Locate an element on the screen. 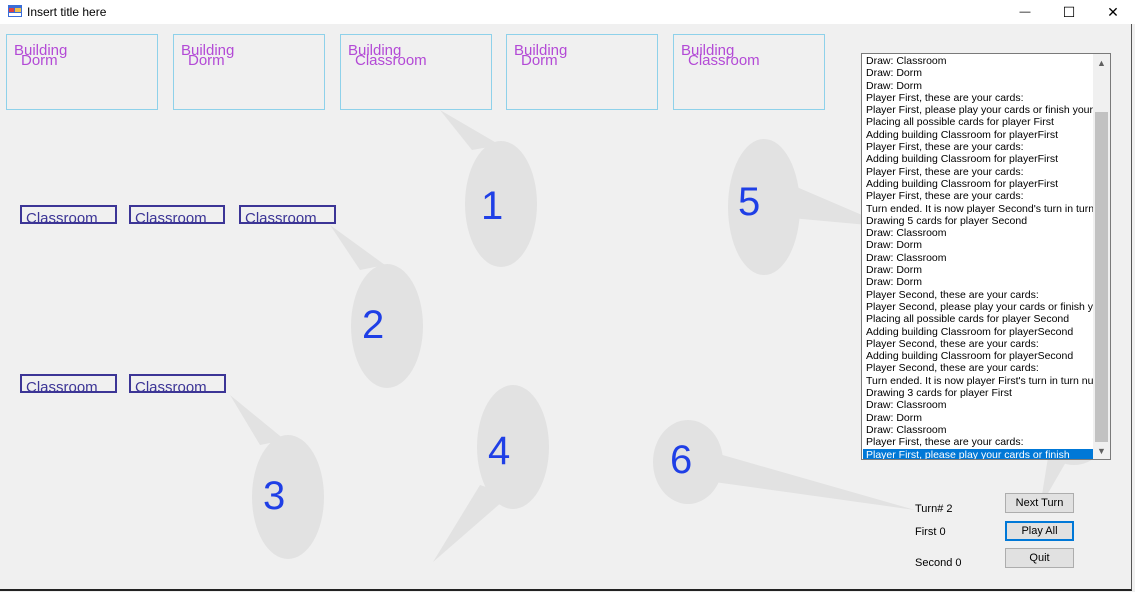 Image resolution: width=1135 pixels, height=592 pixels. callout-3: 3 is located at coordinates (280, 477).